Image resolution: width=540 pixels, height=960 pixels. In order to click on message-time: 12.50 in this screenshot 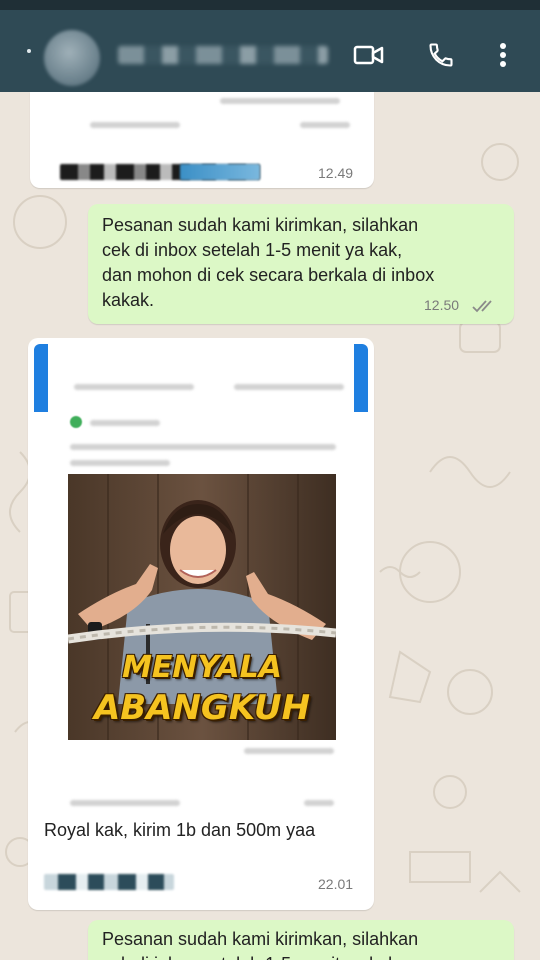, I will do `click(442, 305)`.